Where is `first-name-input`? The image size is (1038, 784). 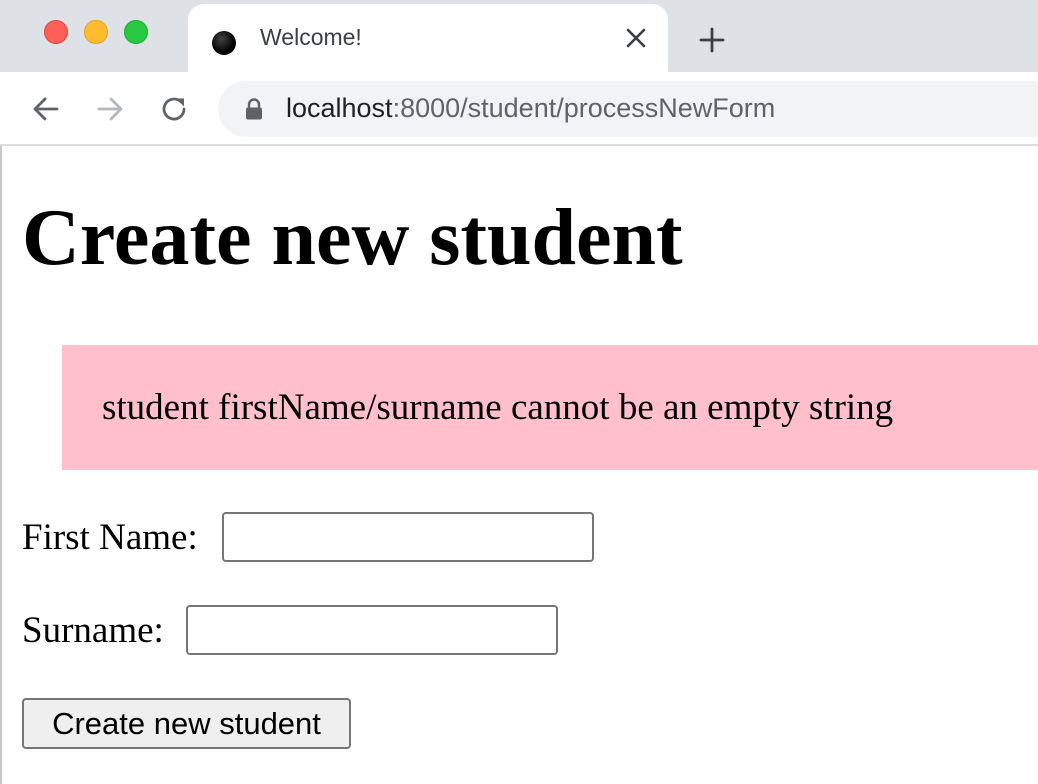 first-name-input is located at coordinates (408, 537).